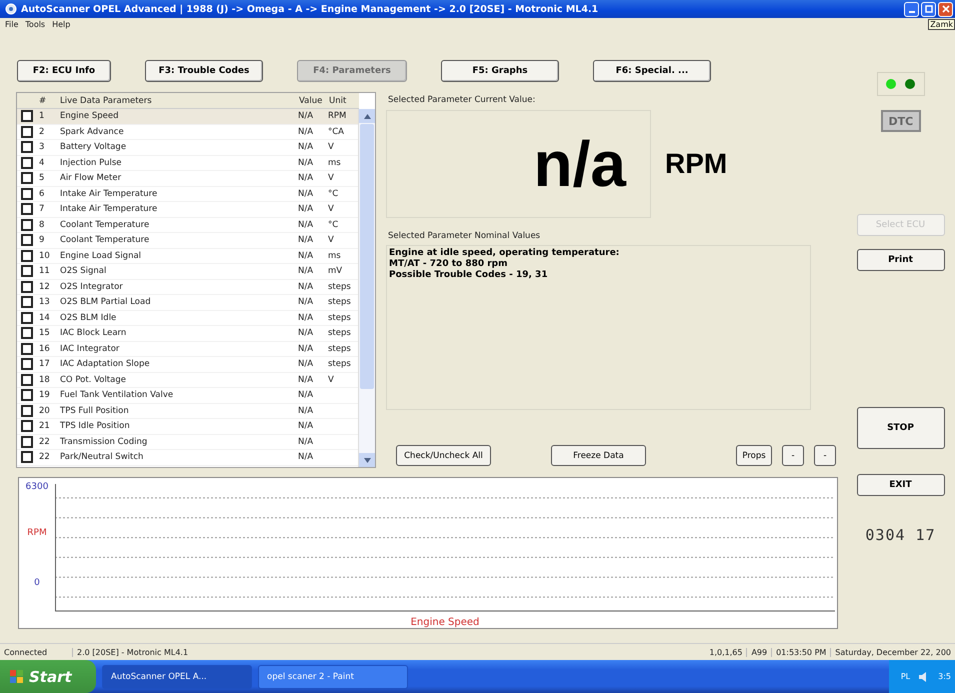 This screenshot has height=693, width=955. What do you see at coordinates (187, 334) in the screenshot?
I see `parameter-row: 15 IAC Block Learn N/A steps` at bounding box center [187, 334].